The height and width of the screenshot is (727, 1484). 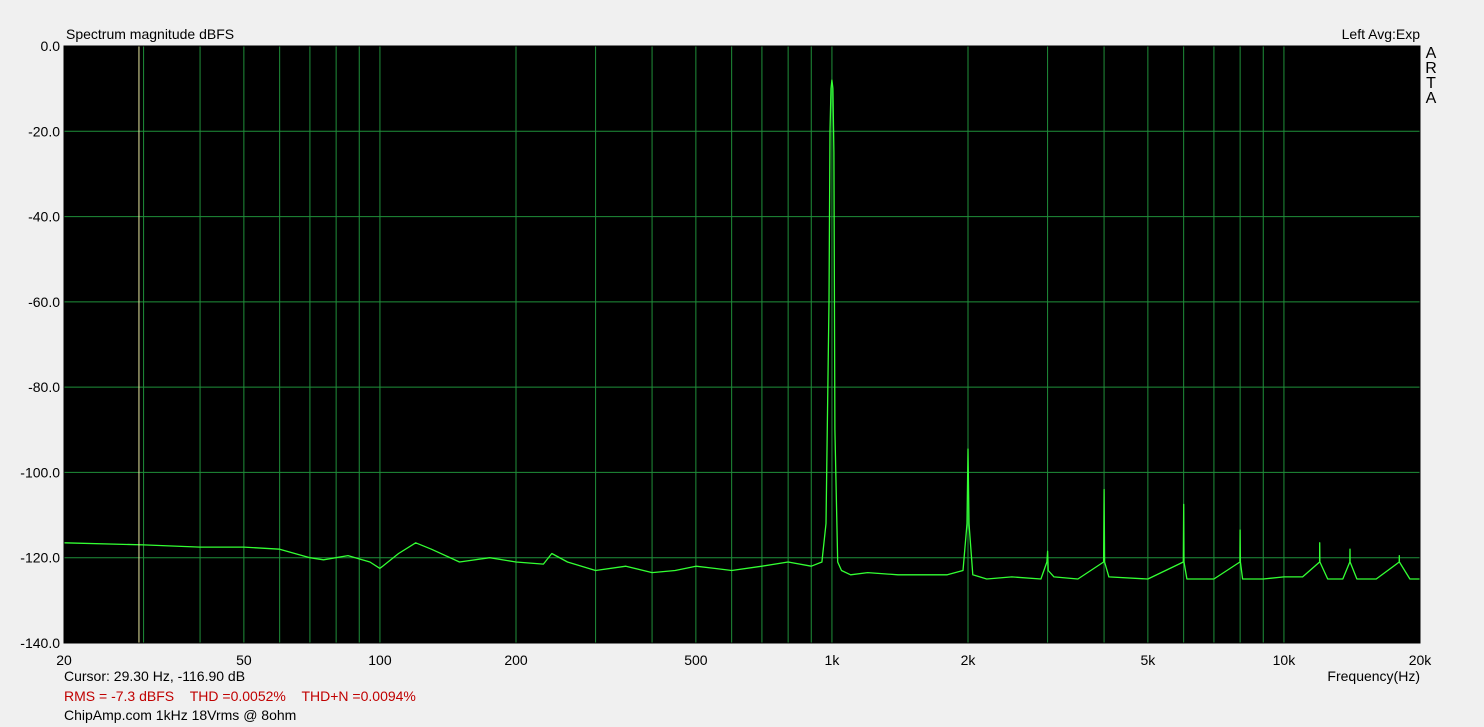 What do you see at coordinates (40, 558) in the screenshot?
I see `y-tick-label: -120.0` at bounding box center [40, 558].